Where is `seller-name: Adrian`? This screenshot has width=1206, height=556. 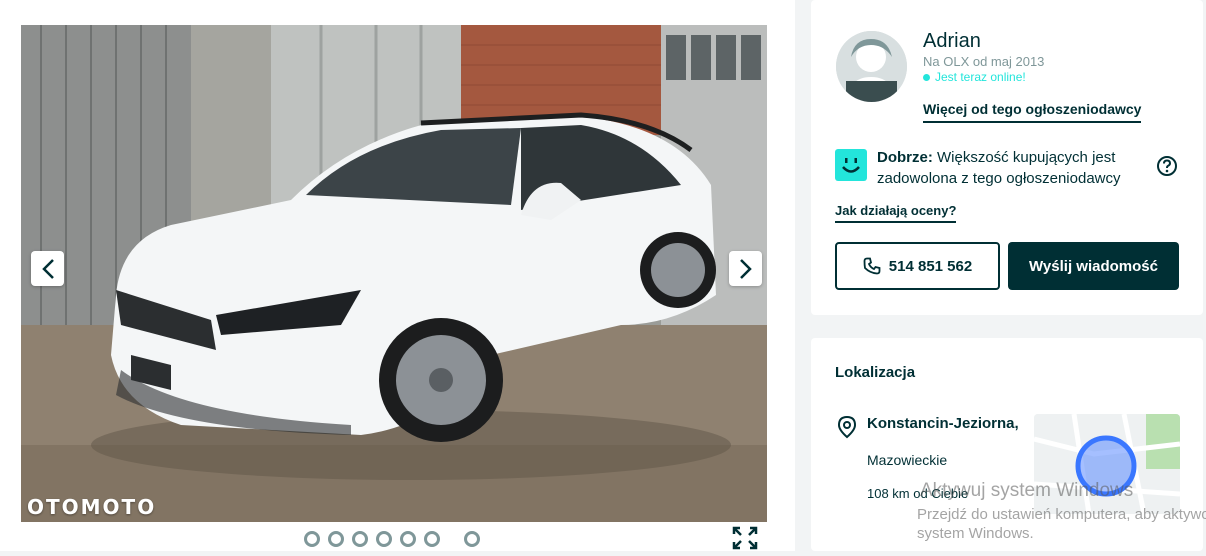 seller-name: Adrian is located at coordinates (952, 41).